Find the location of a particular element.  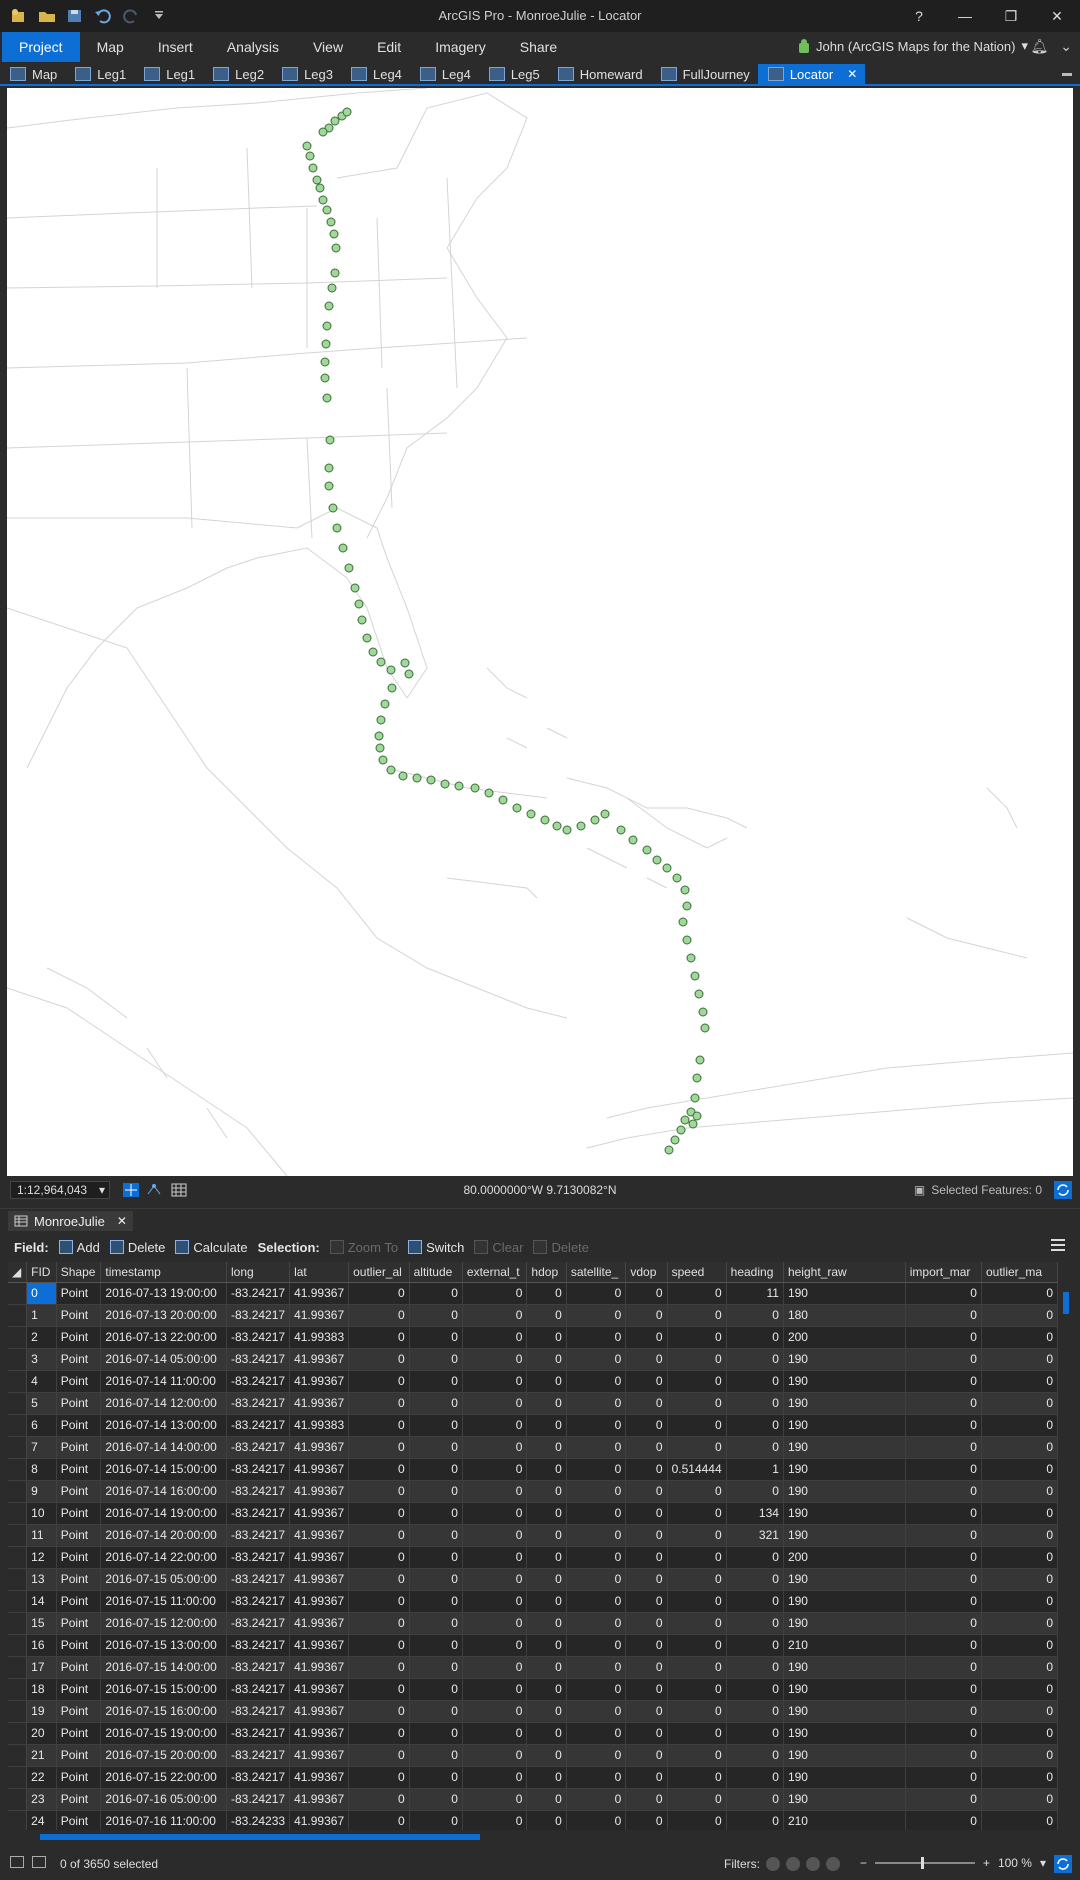

grid-icon is located at coordinates (179, 1190).